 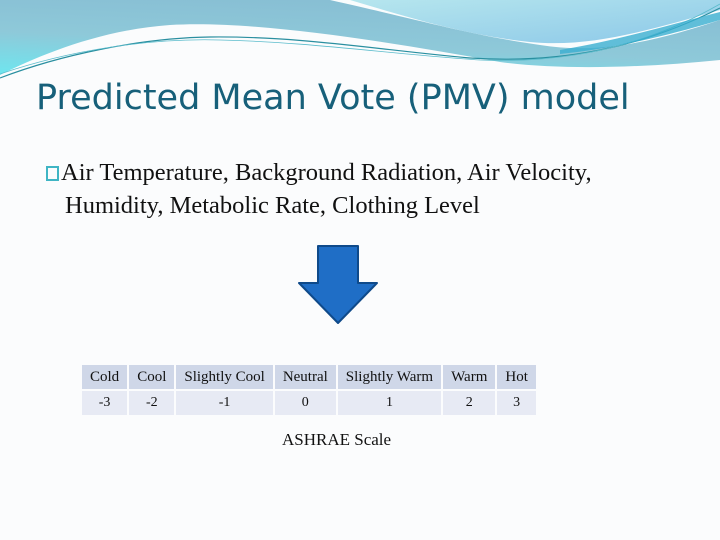 I want to click on scale-caption: ASHRAE Scale, so click(x=337, y=439).